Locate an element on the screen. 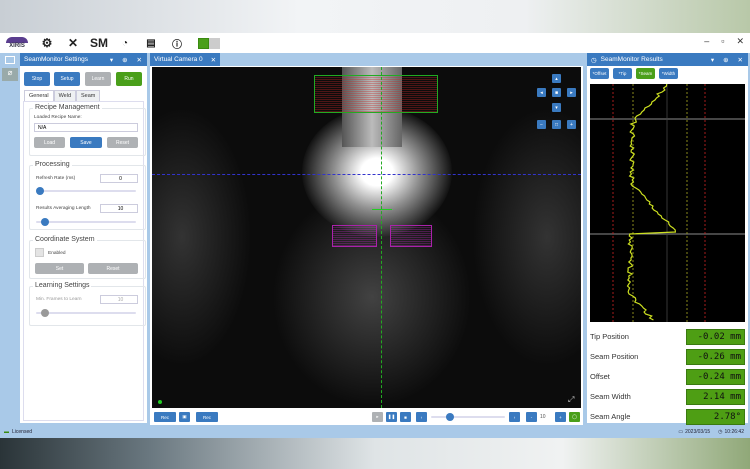 This screenshot has width=750, height=469. attachment-icon: ⌀ is located at coordinates (10, 74).